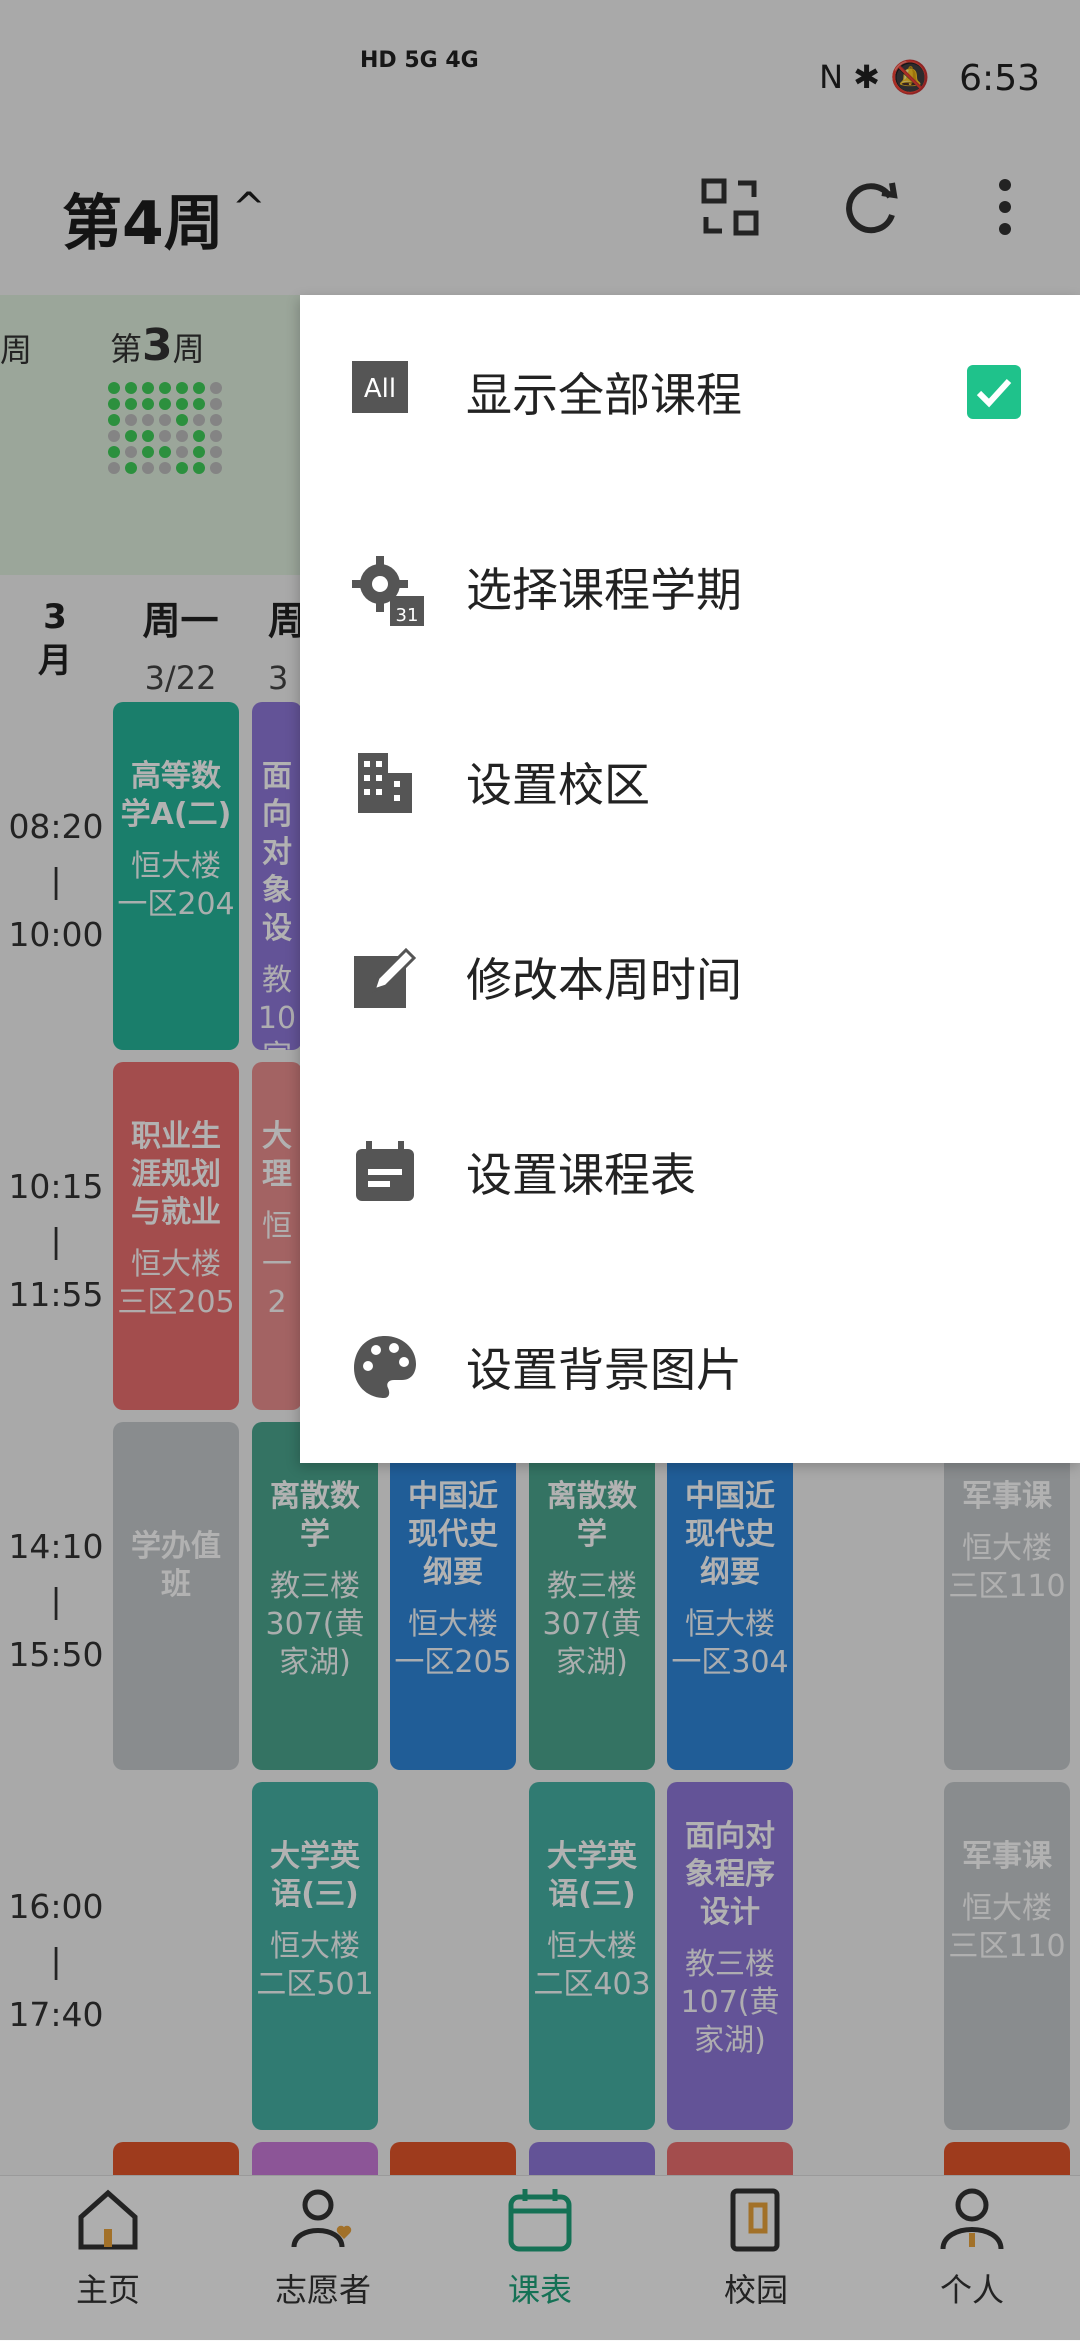 The height and width of the screenshot is (2341, 1080). What do you see at coordinates (386, 1173) in the screenshot?
I see `calendar-icon` at bounding box center [386, 1173].